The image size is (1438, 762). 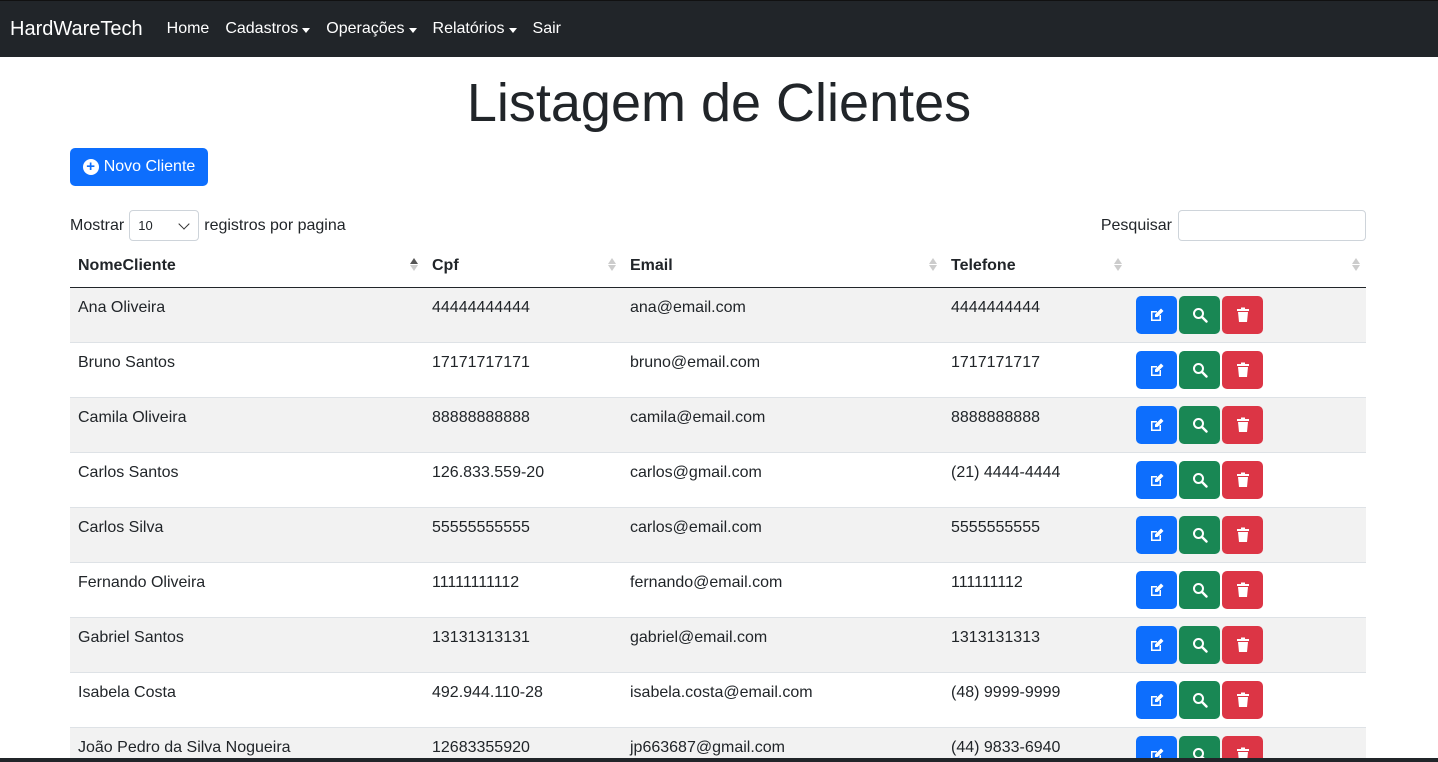 What do you see at coordinates (782, 590) in the screenshot?
I see `cell-email: fernando@email.com` at bounding box center [782, 590].